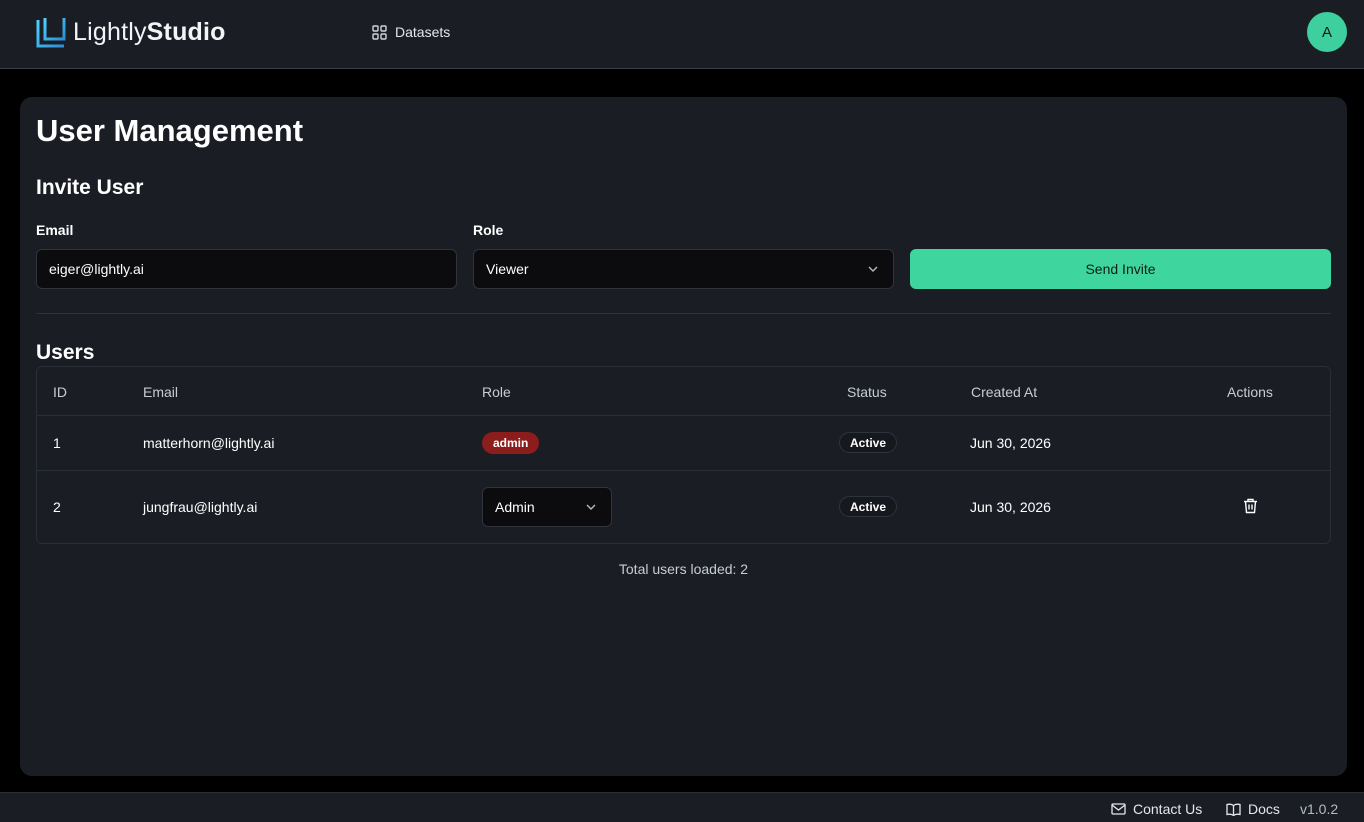 The image size is (1364, 822). I want to click on cell-id: 2, so click(57, 507).